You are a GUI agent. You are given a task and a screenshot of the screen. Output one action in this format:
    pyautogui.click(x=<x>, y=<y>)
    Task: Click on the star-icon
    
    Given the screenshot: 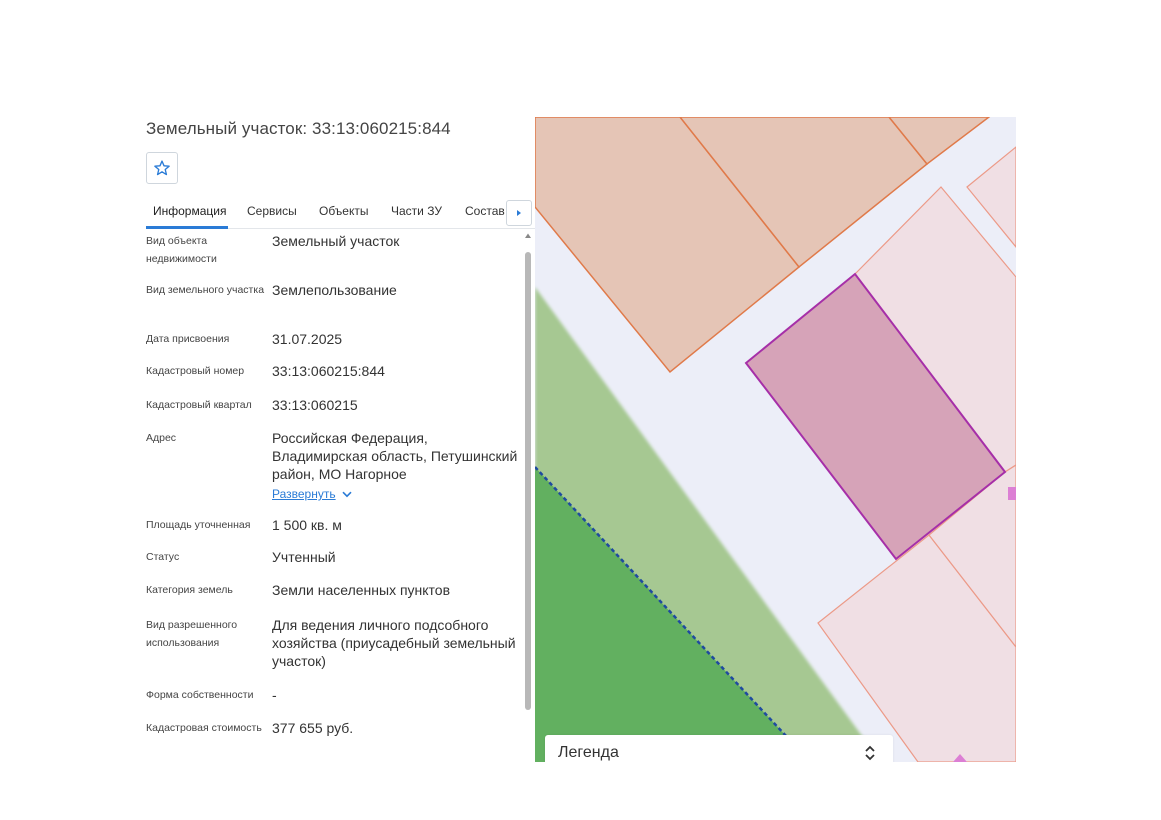 What is the action you would take?
    pyautogui.click(x=162, y=168)
    